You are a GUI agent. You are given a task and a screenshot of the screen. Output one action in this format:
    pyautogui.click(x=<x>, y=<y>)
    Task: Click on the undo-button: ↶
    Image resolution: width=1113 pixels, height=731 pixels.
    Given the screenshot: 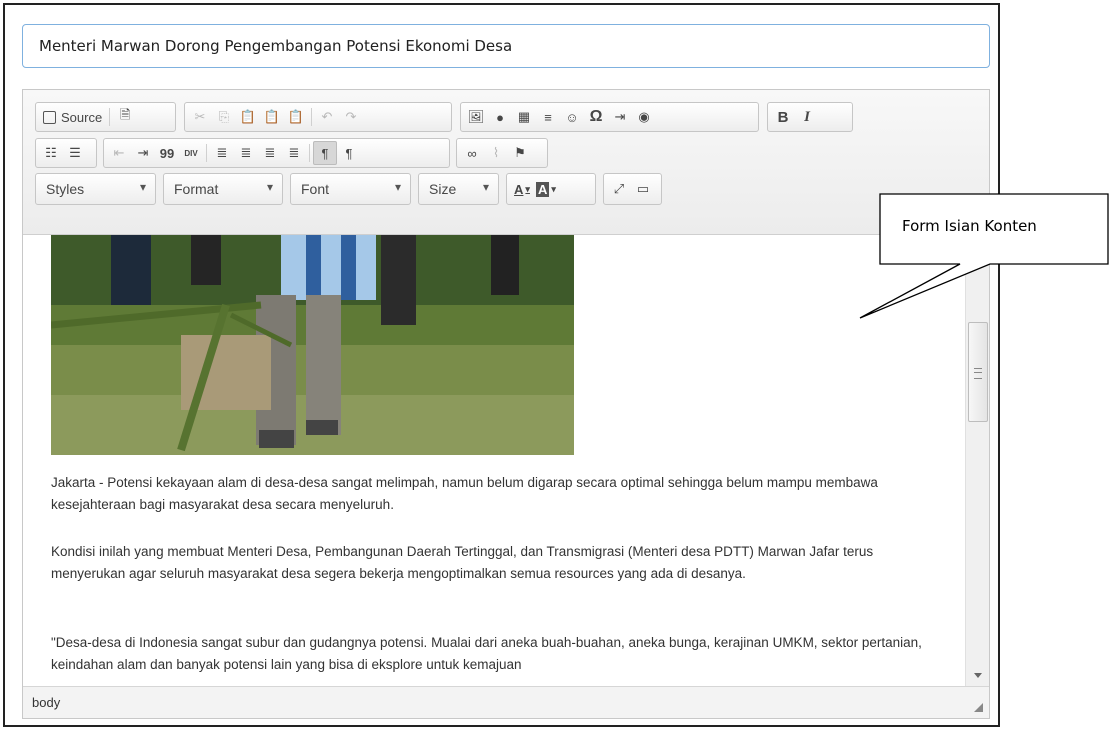 What is the action you would take?
    pyautogui.click(x=327, y=117)
    